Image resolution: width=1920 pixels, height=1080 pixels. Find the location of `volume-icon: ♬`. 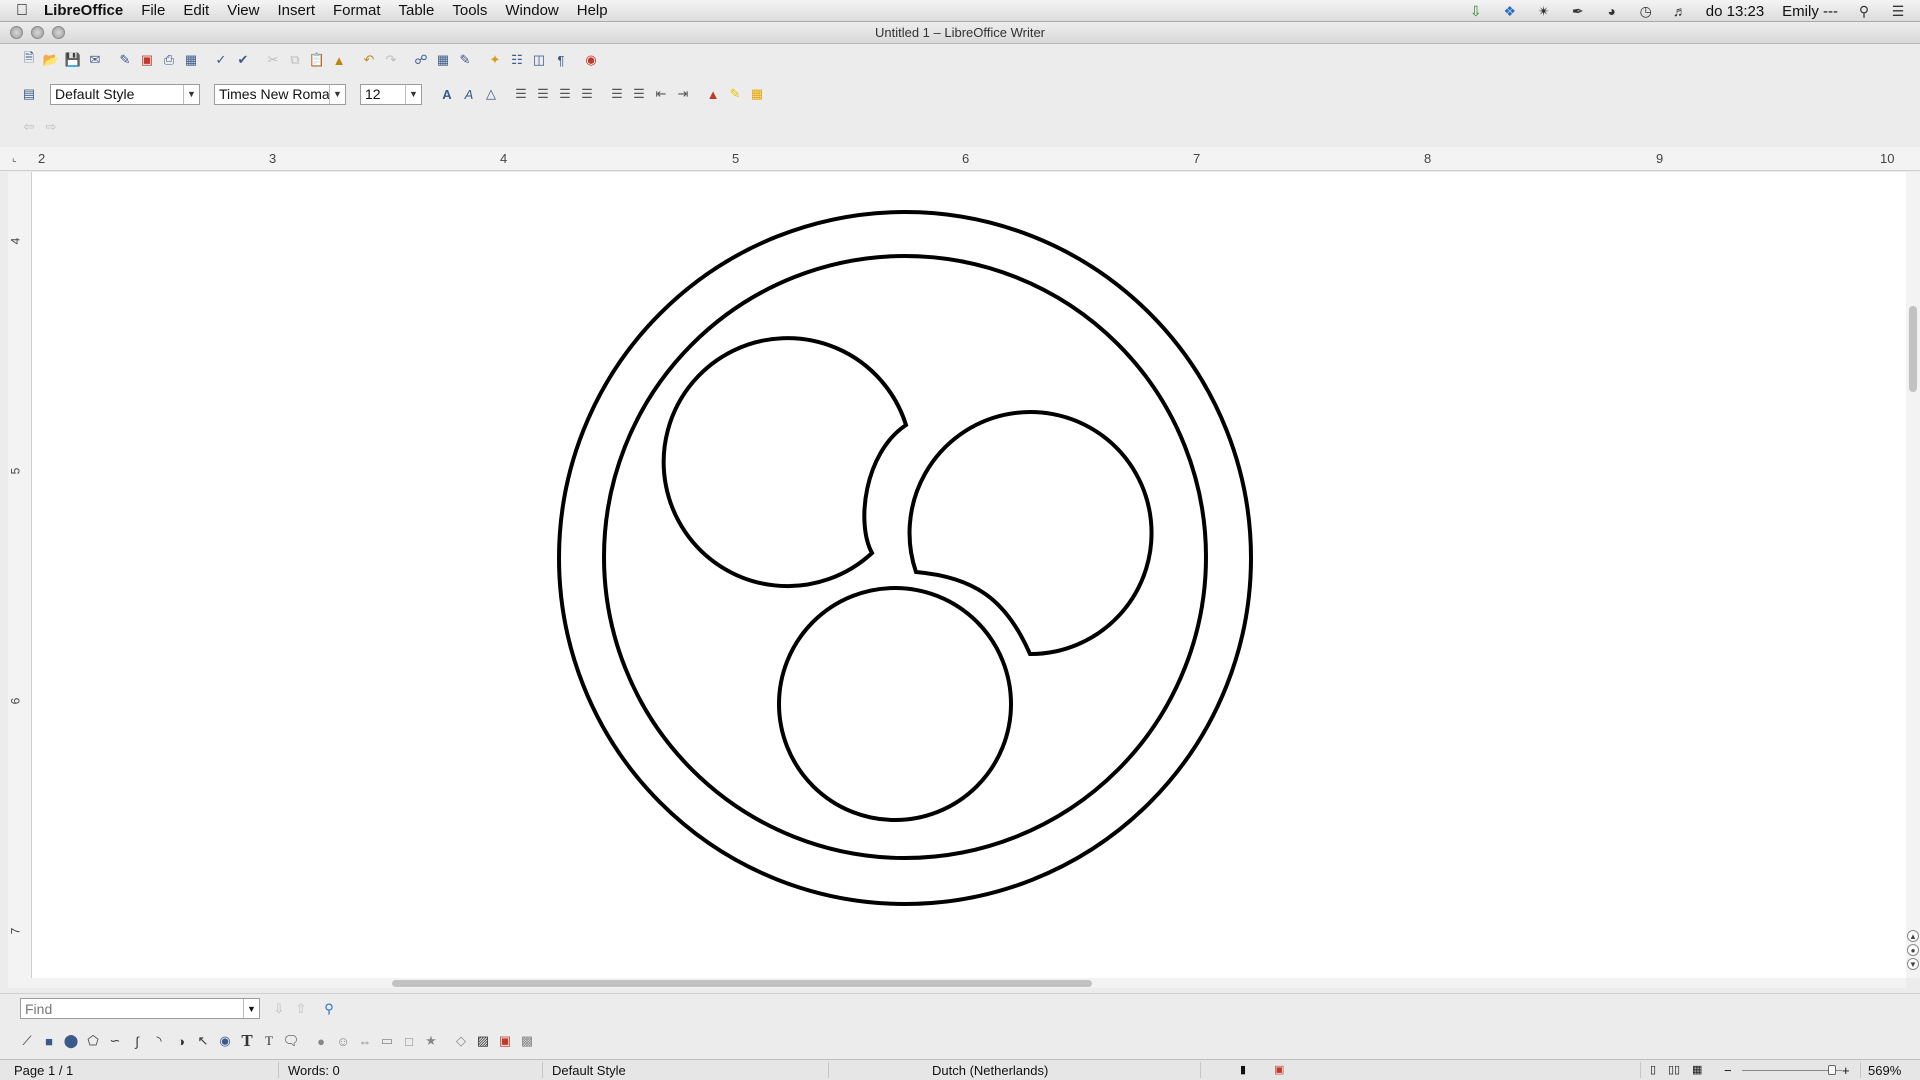

volume-icon: ♬ is located at coordinates (1680, 11).